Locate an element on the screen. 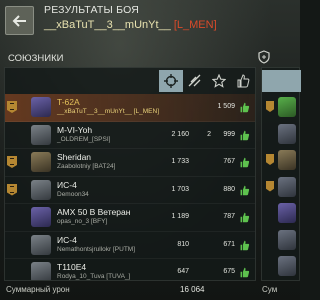 The image size is (320, 300). experience-tab is located at coordinates (219, 81).